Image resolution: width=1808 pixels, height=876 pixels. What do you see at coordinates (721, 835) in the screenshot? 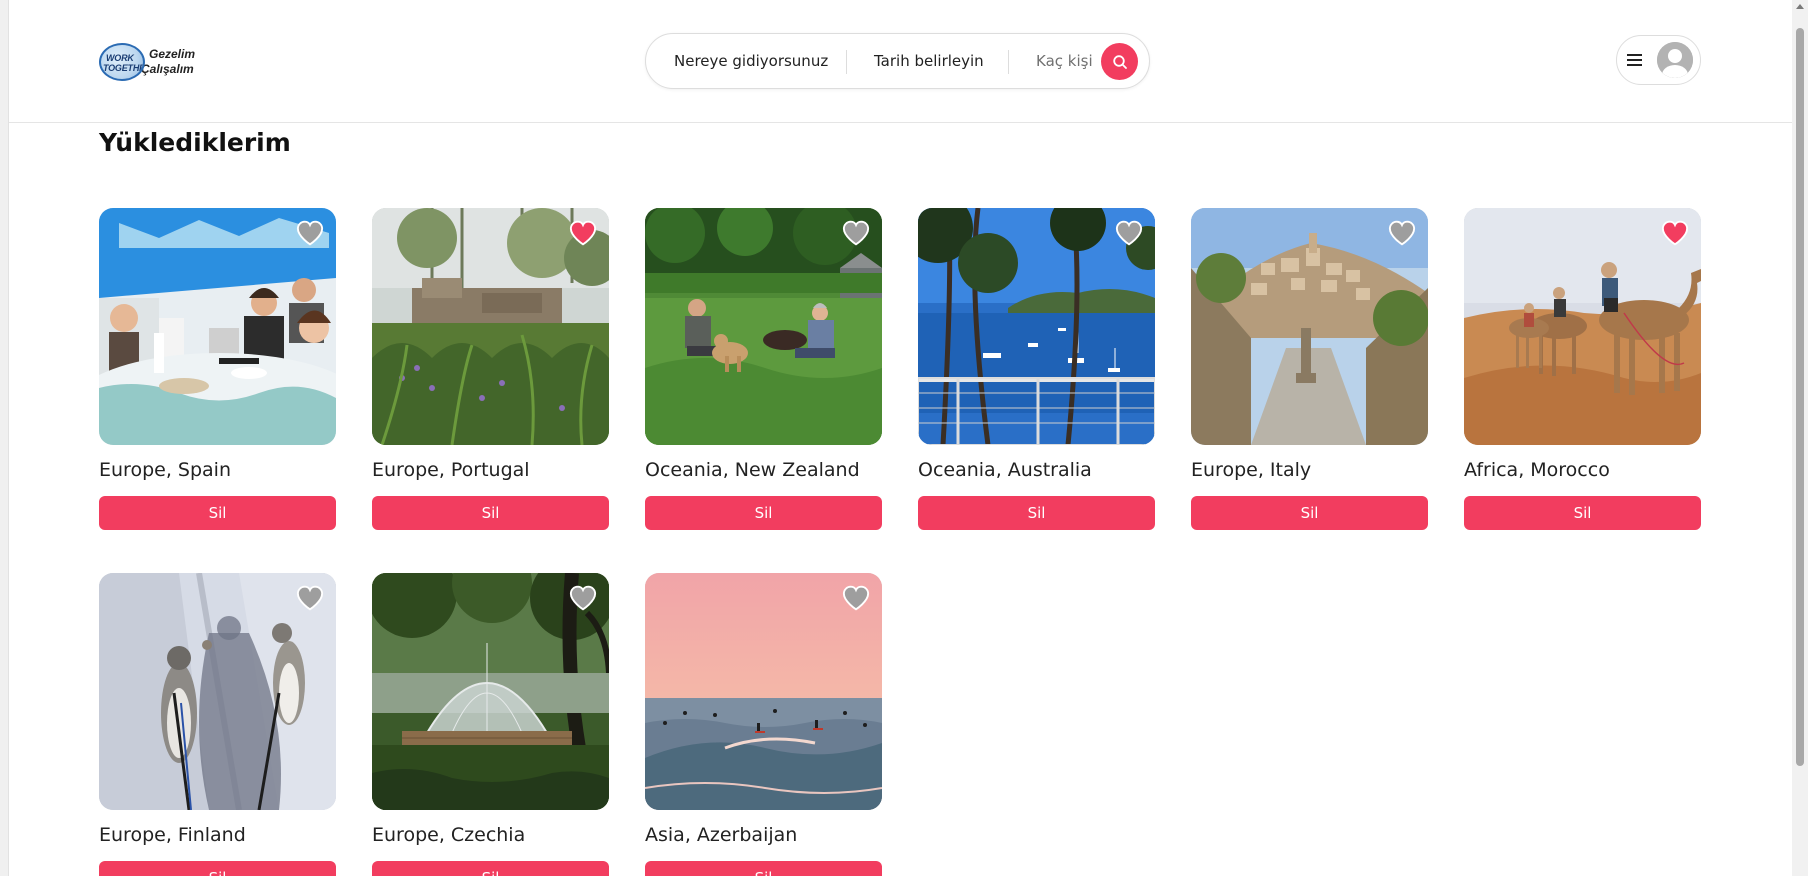
I see `listing-location: Asia, Azerbaijan` at bounding box center [721, 835].